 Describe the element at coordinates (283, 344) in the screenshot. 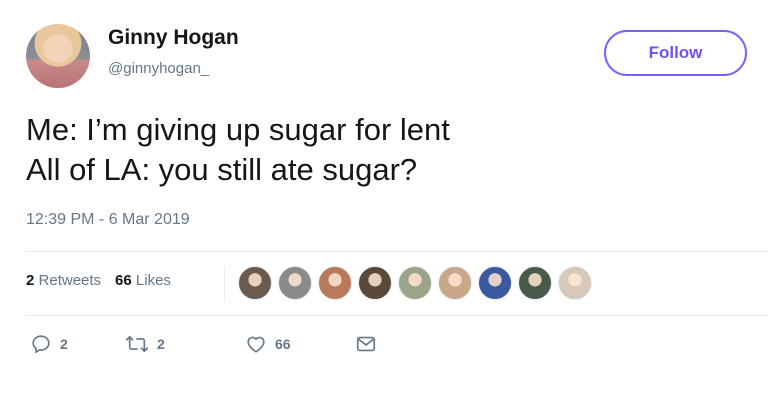

I see `like-count: 66` at that location.